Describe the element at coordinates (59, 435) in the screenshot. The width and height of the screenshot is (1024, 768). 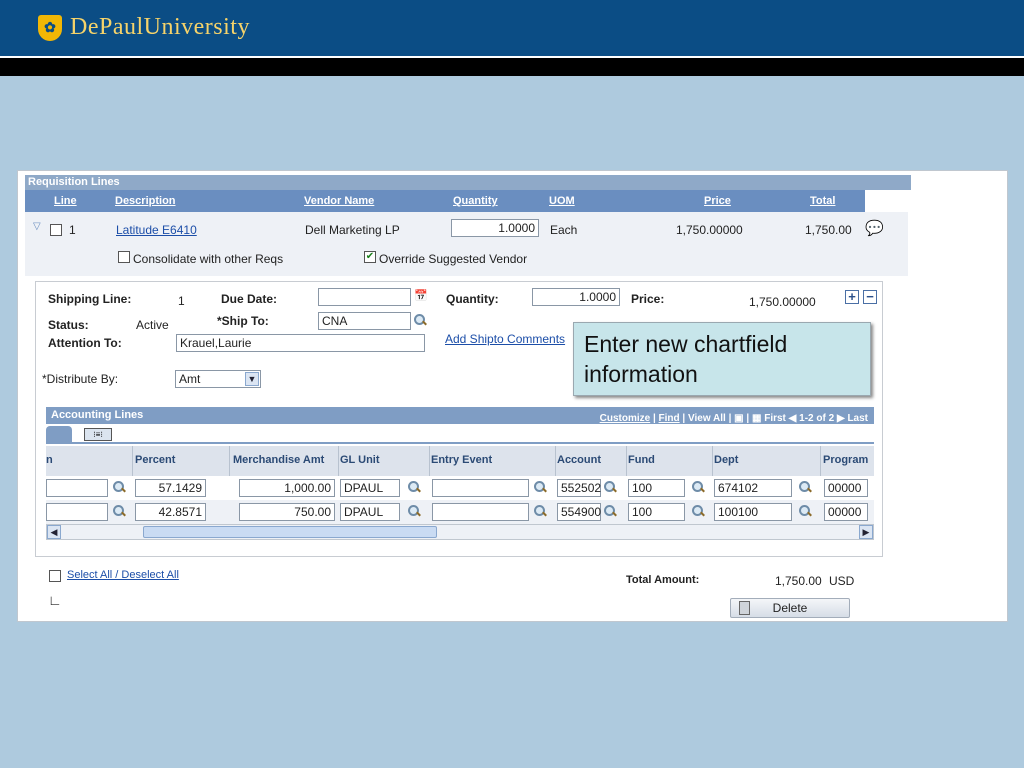
I see `grid-tab-active` at that location.